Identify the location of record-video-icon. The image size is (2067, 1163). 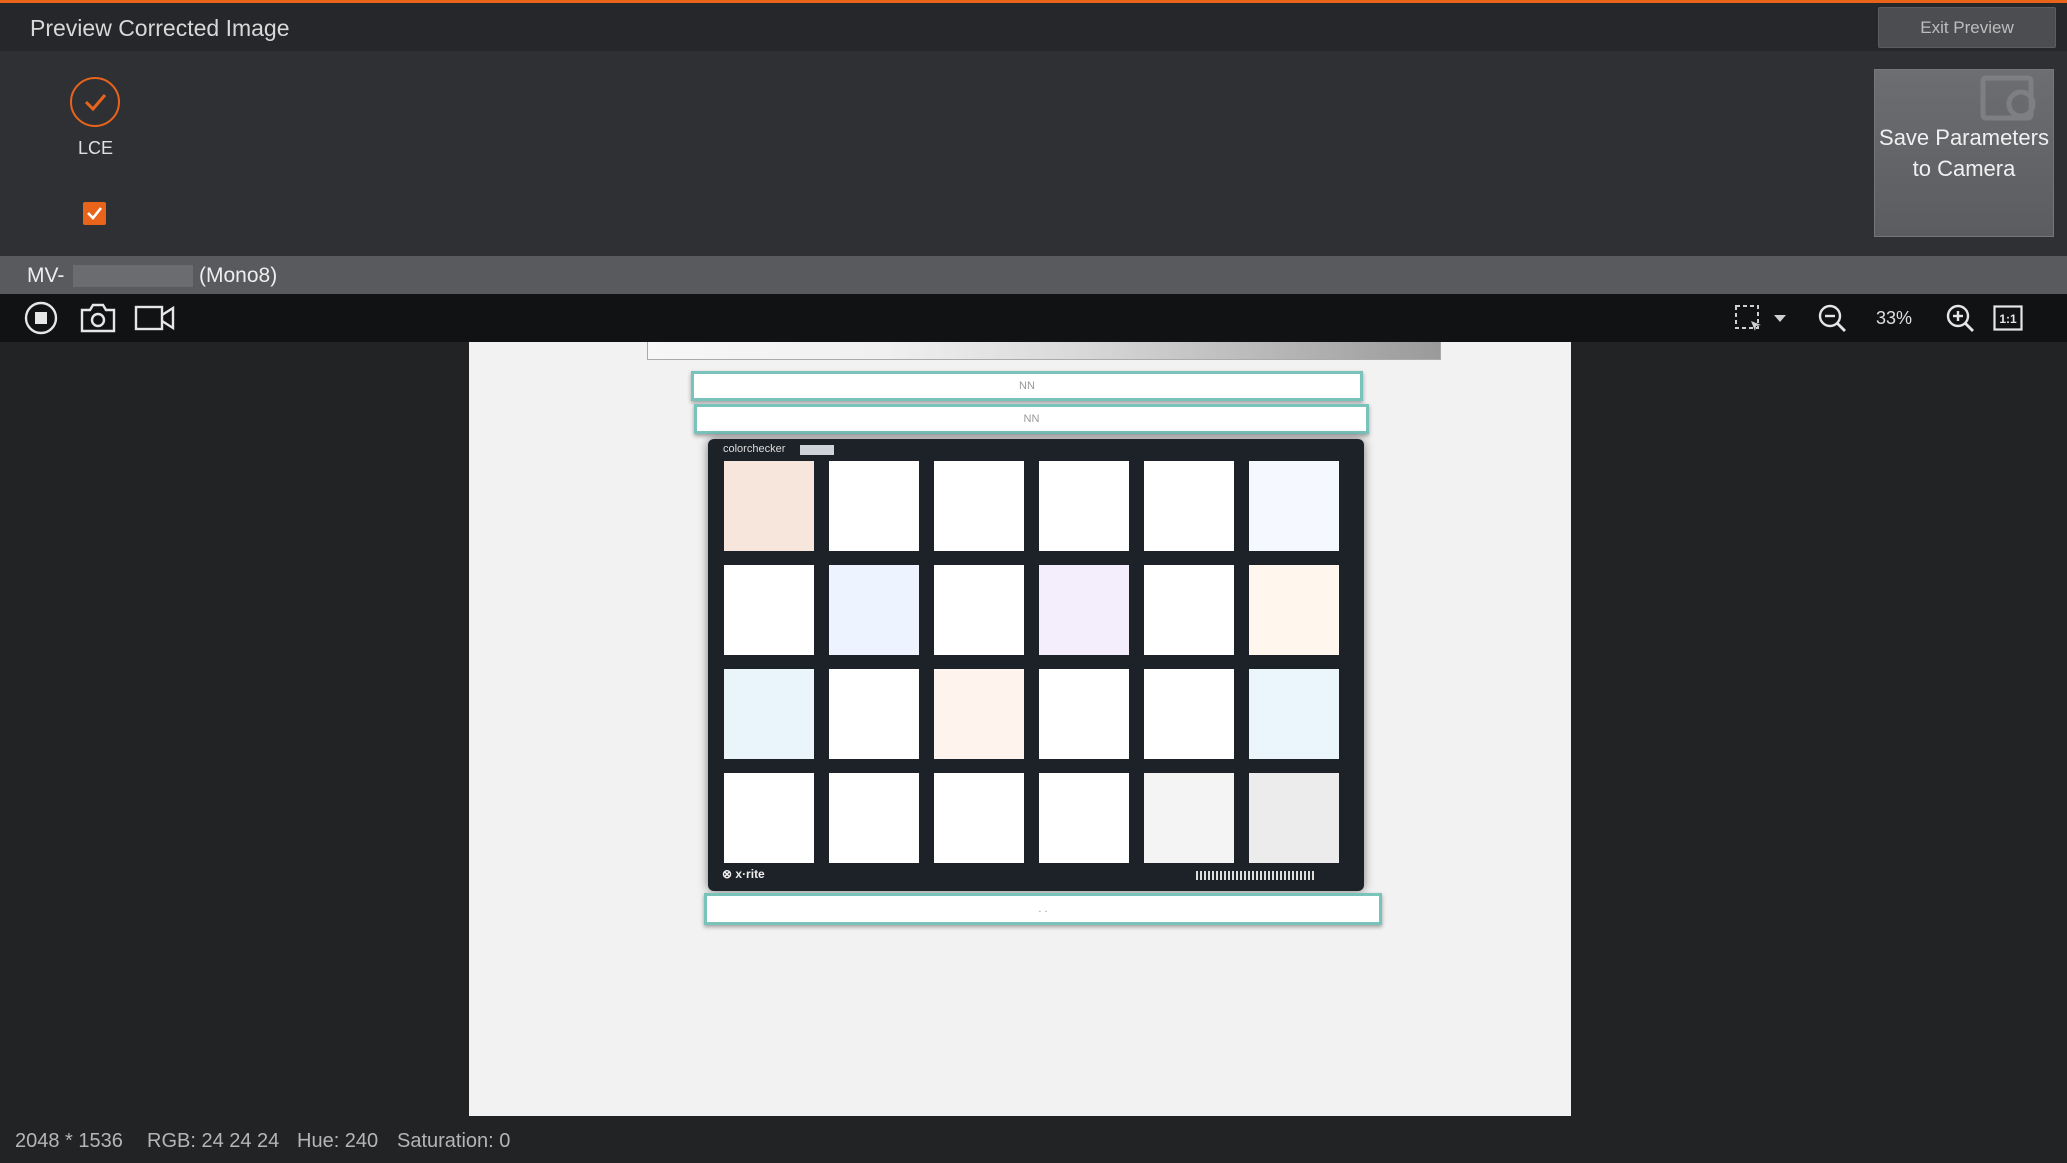
(155, 318).